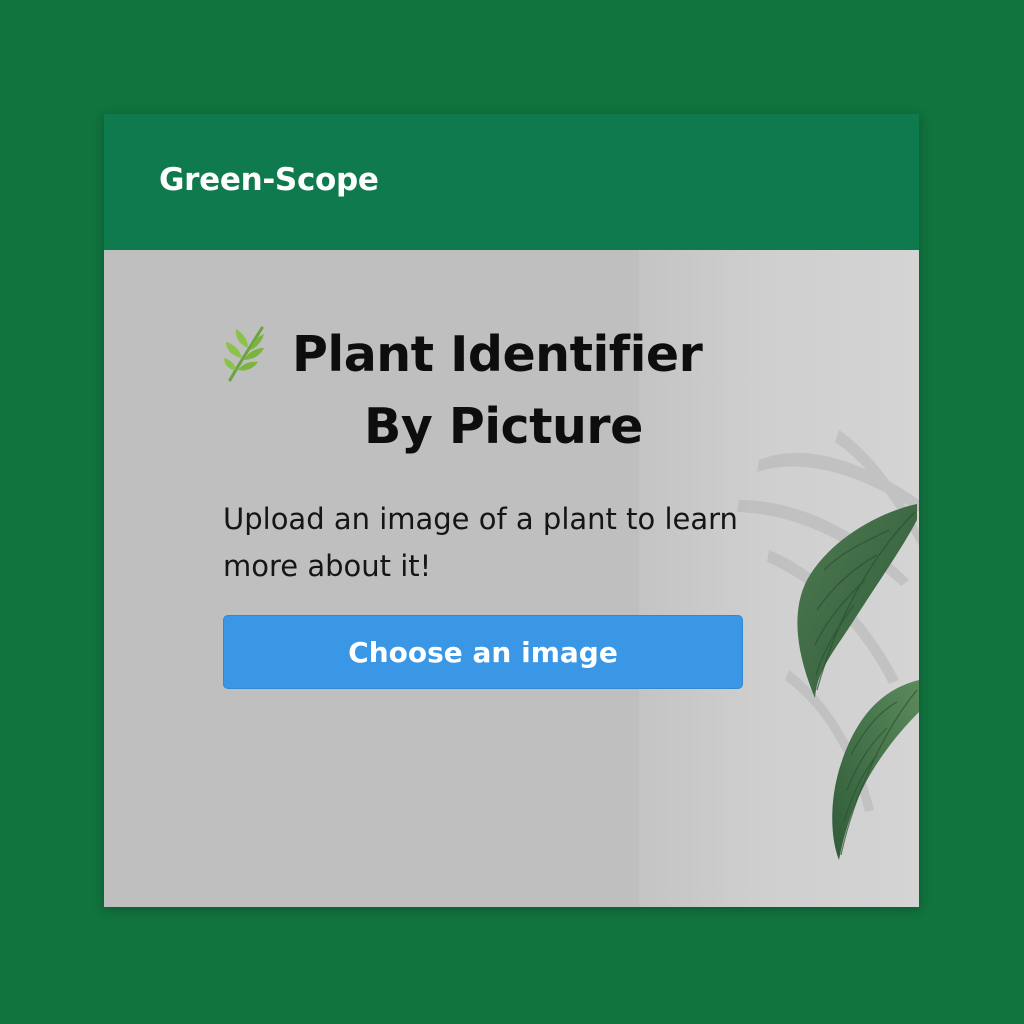  Describe the element at coordinates (482, 390) in the screenshot. I see `page-title: Plant Identifier By Picture` at that location.